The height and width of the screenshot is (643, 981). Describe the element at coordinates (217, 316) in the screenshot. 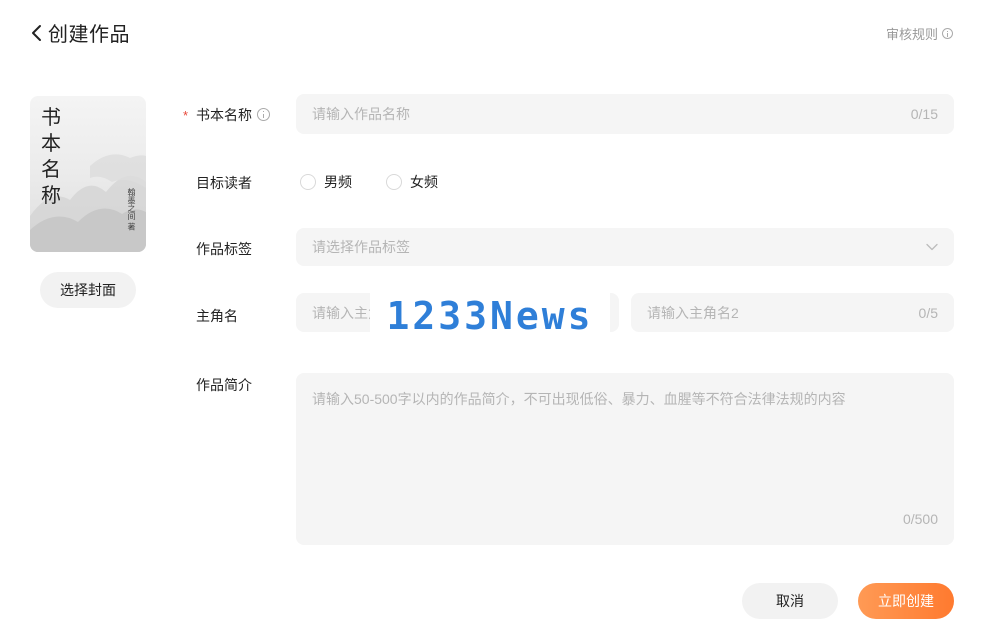

I see `protagonist-label: 主角名` at that location.